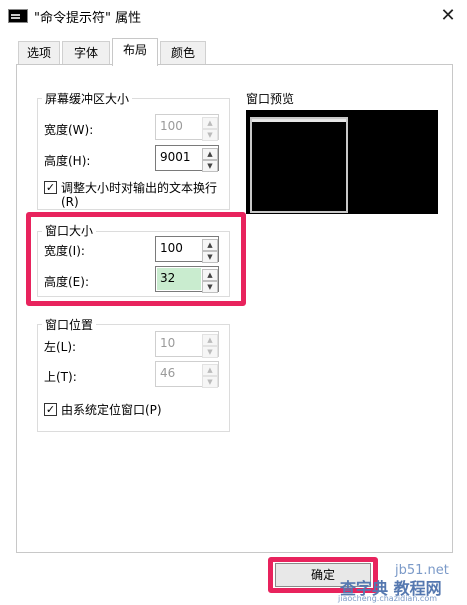 This screenshot has width=467, height=605. I want to click on position-left-label: 左(L):, so click(60, 347).